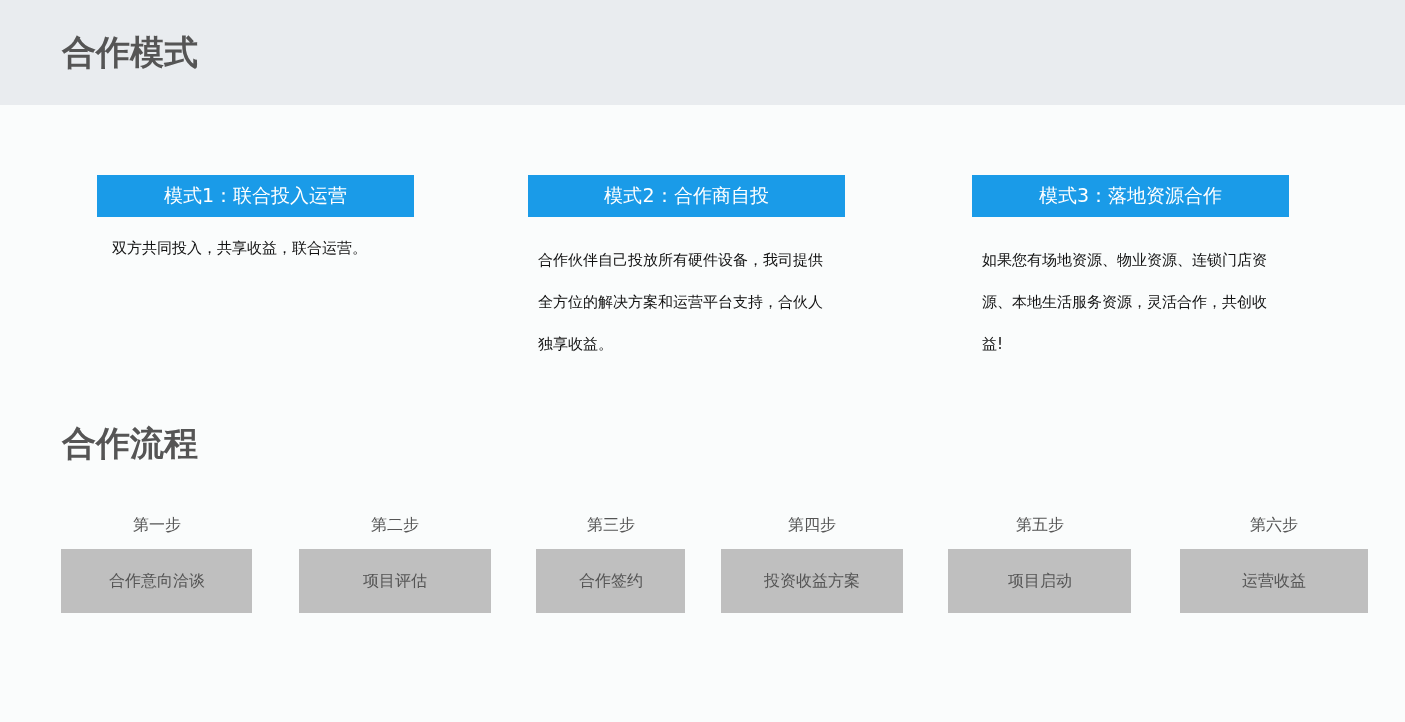 Image resolution: width=1405 pixels, height=722 pixels. What do you see at coordinates (812, 581) in the screenshot?
I see `step-box: 投资收益方案` at bounding box center [812, 581].